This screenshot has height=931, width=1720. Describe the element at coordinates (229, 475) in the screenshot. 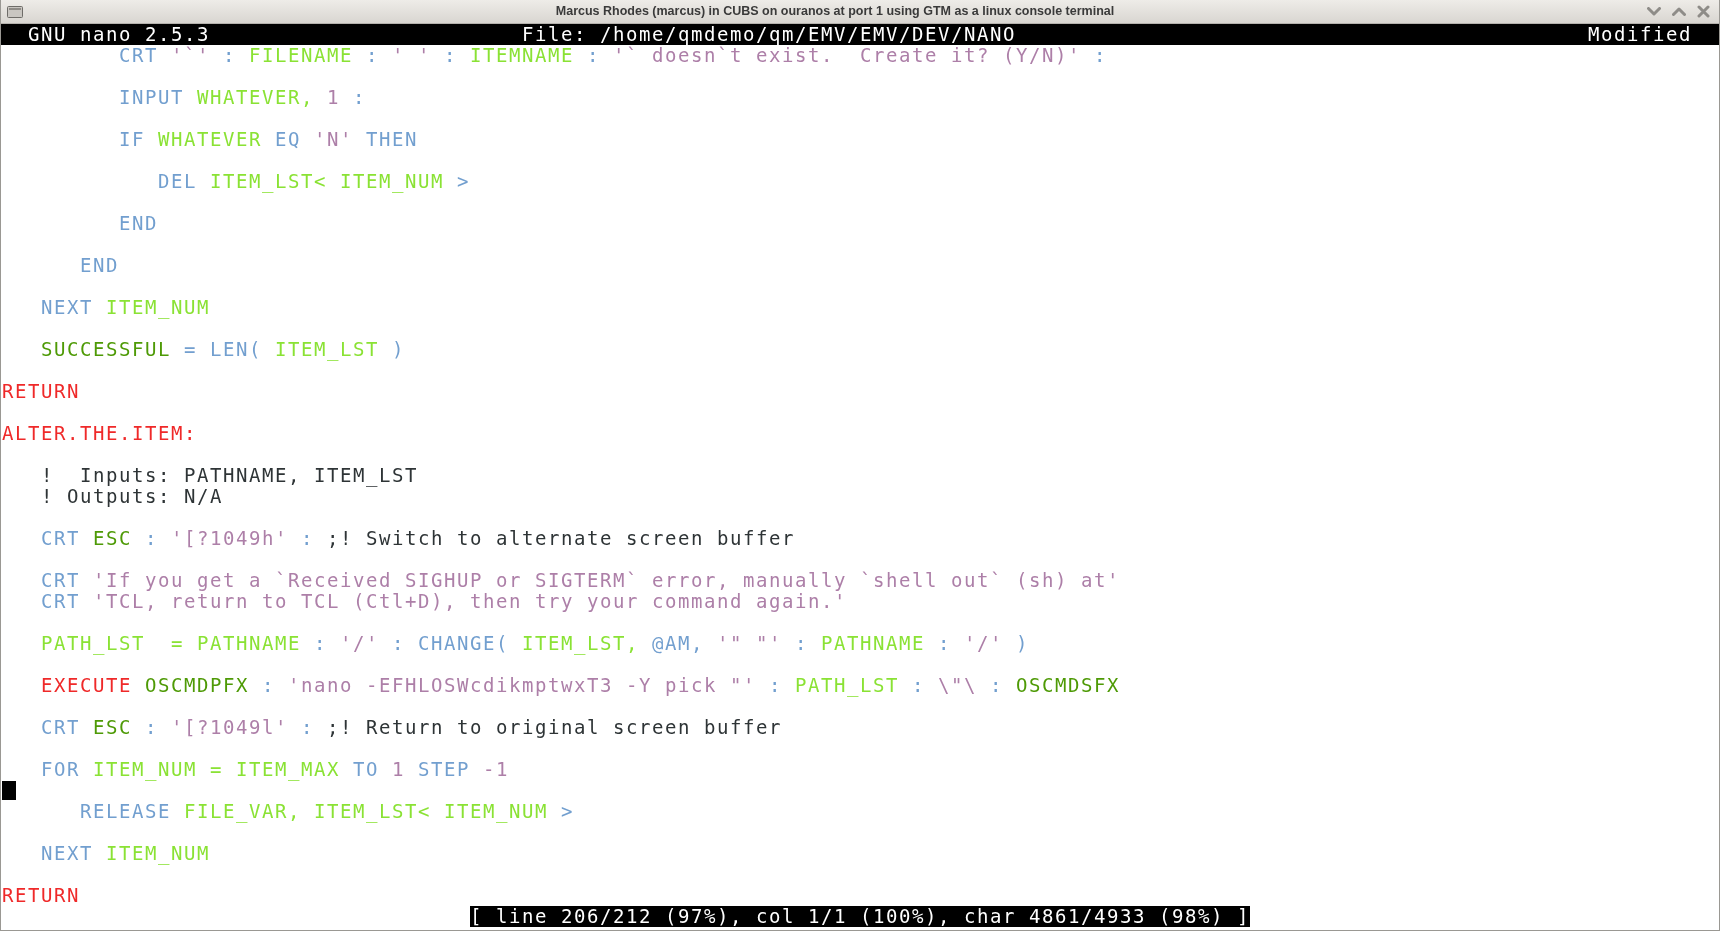

I see `code-line: ! Inputs: PATHNAME, ITEM_LST` at that location.